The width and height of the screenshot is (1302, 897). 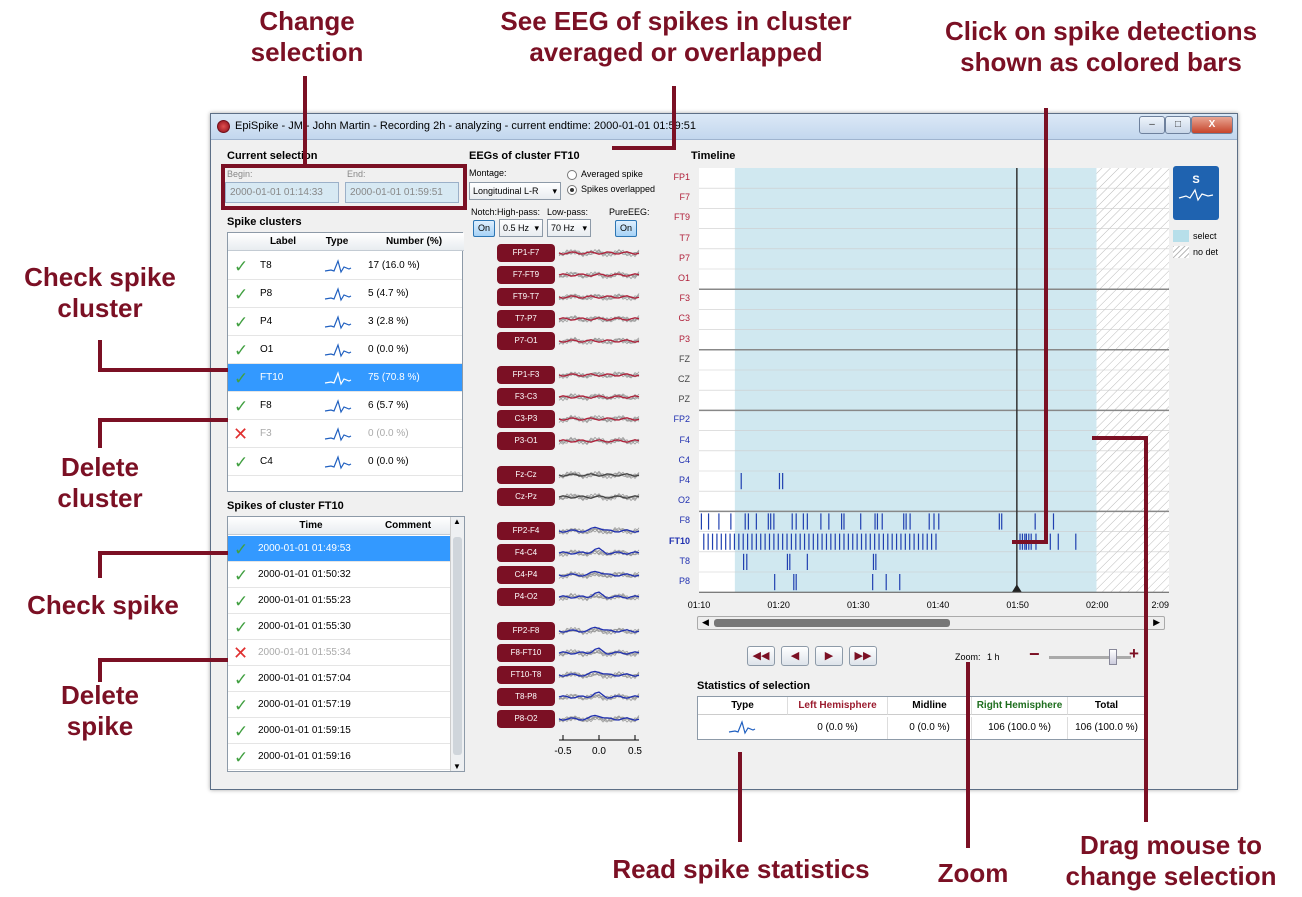 What do you see at coordinates (484, 228) in the screenshot?
I see `notch-toggle: On` at bounding box center [484, 228].